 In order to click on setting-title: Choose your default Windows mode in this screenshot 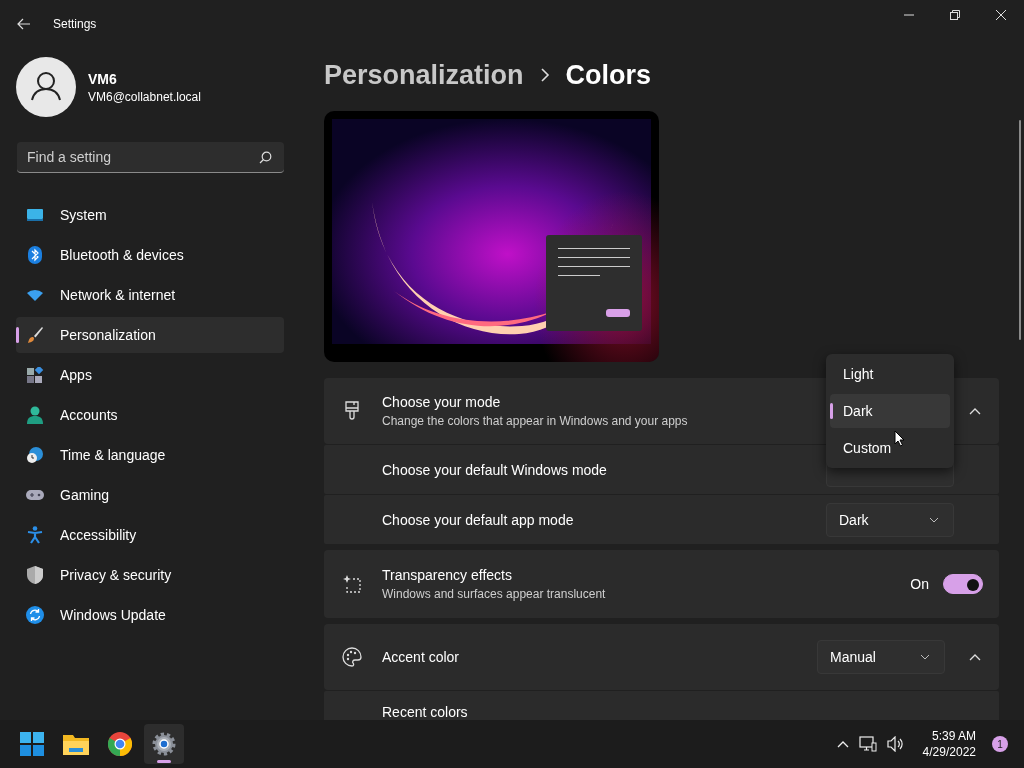, I will do `click(494, 469)`.